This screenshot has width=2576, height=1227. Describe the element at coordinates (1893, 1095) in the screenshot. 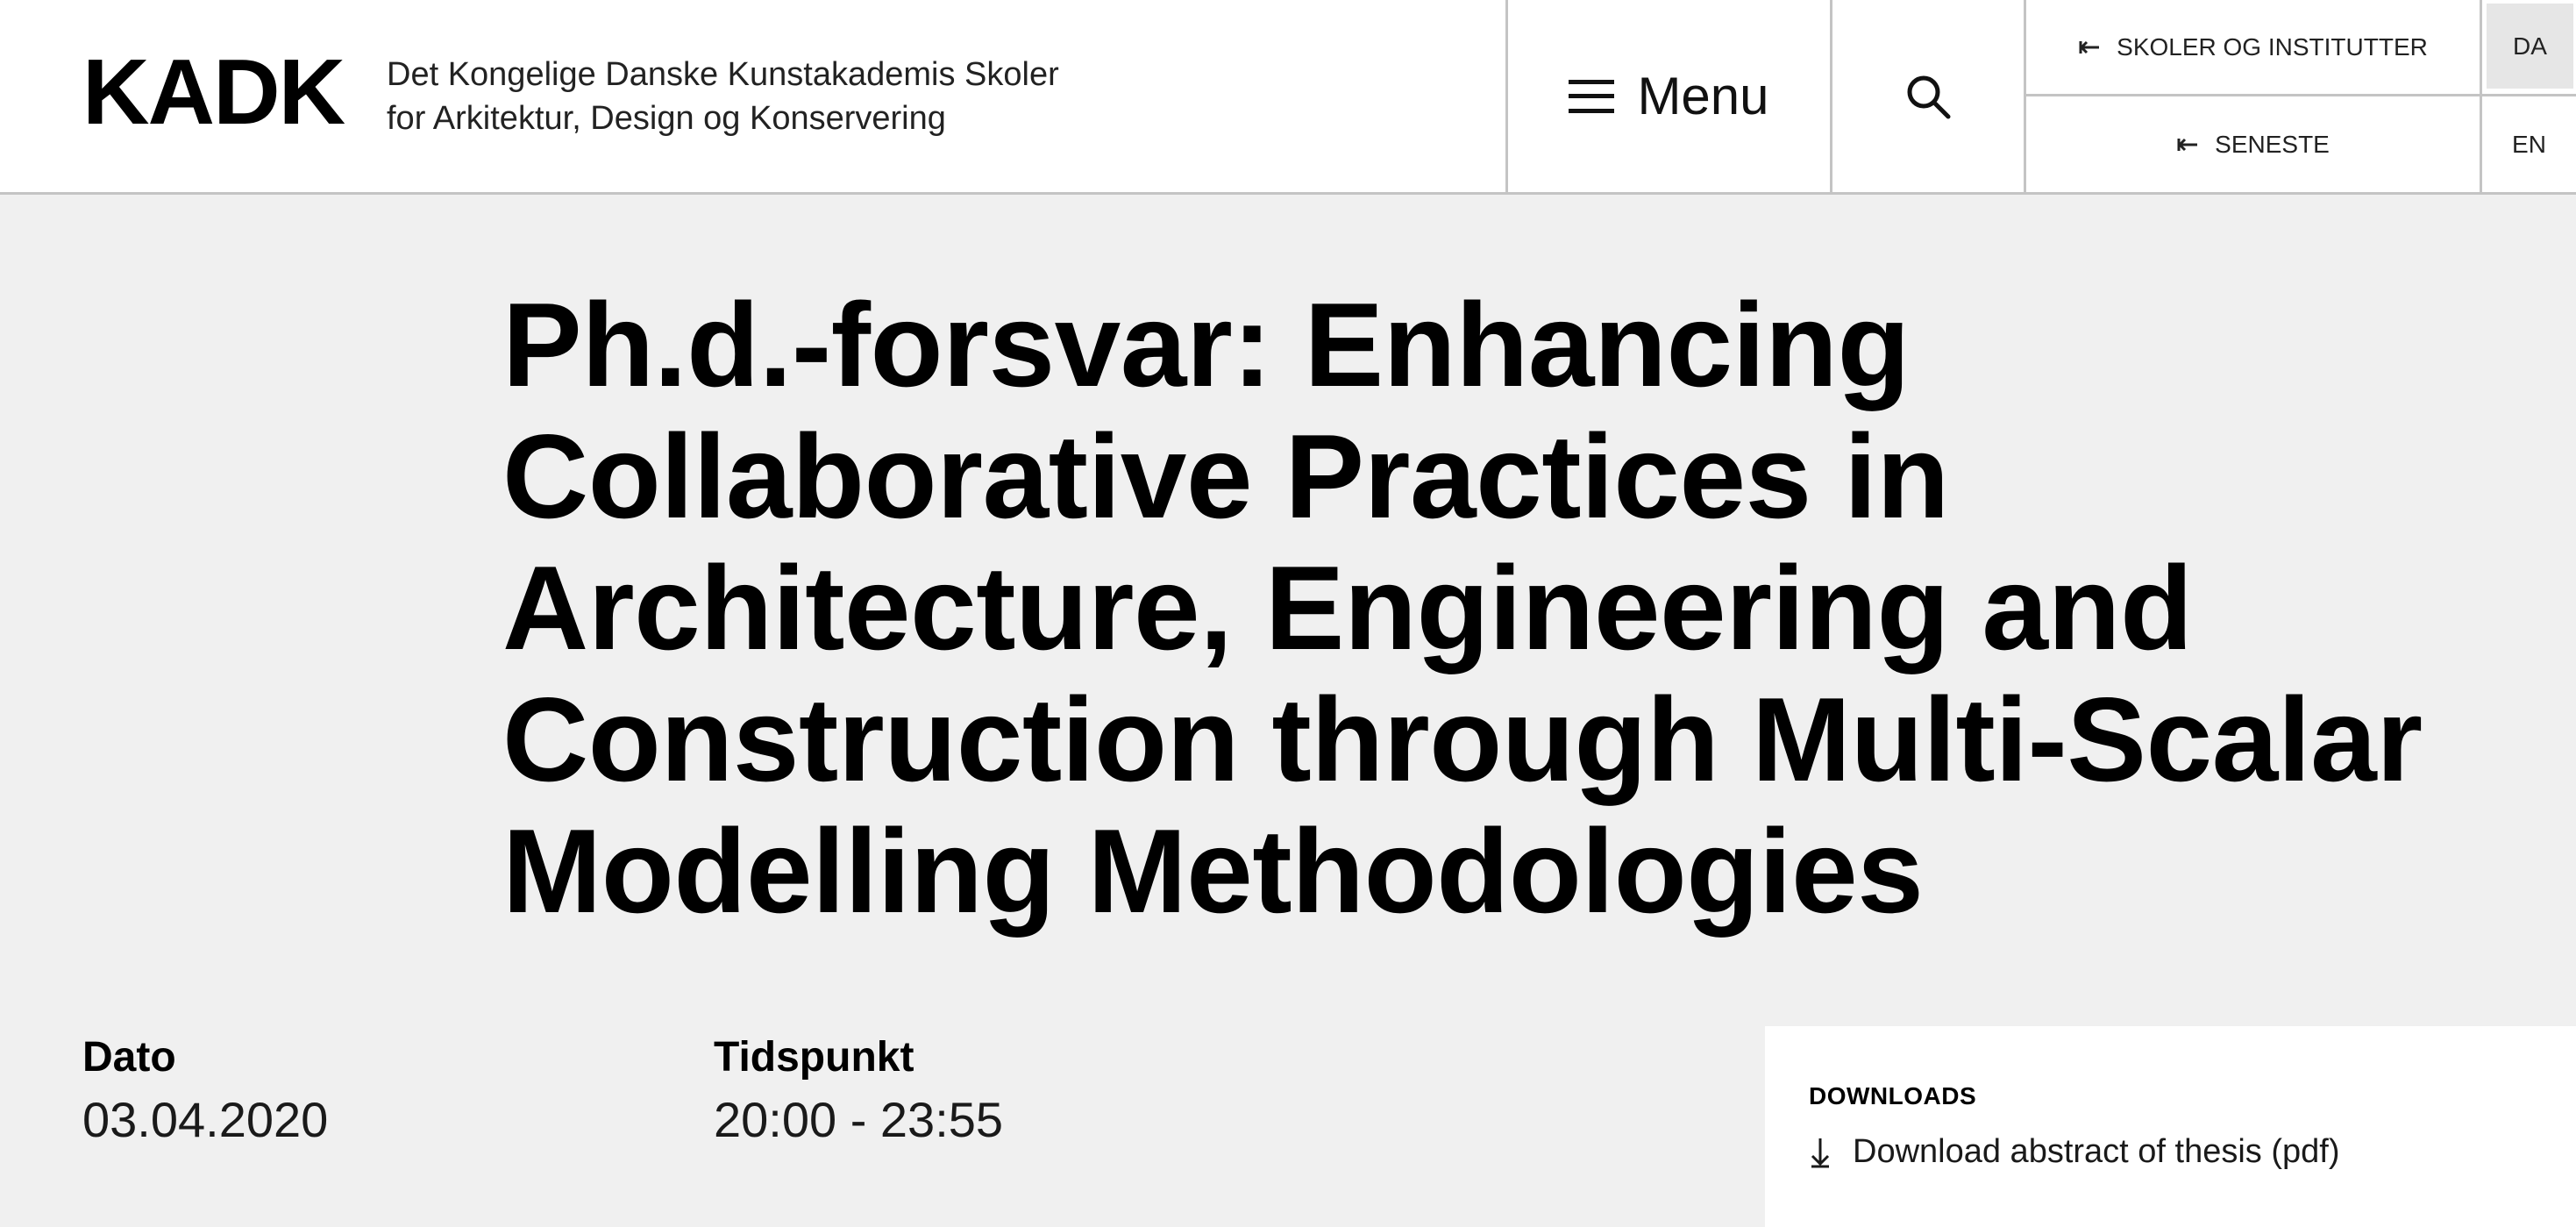

I see `downloads-heading: DOWNLOADS` at that location.